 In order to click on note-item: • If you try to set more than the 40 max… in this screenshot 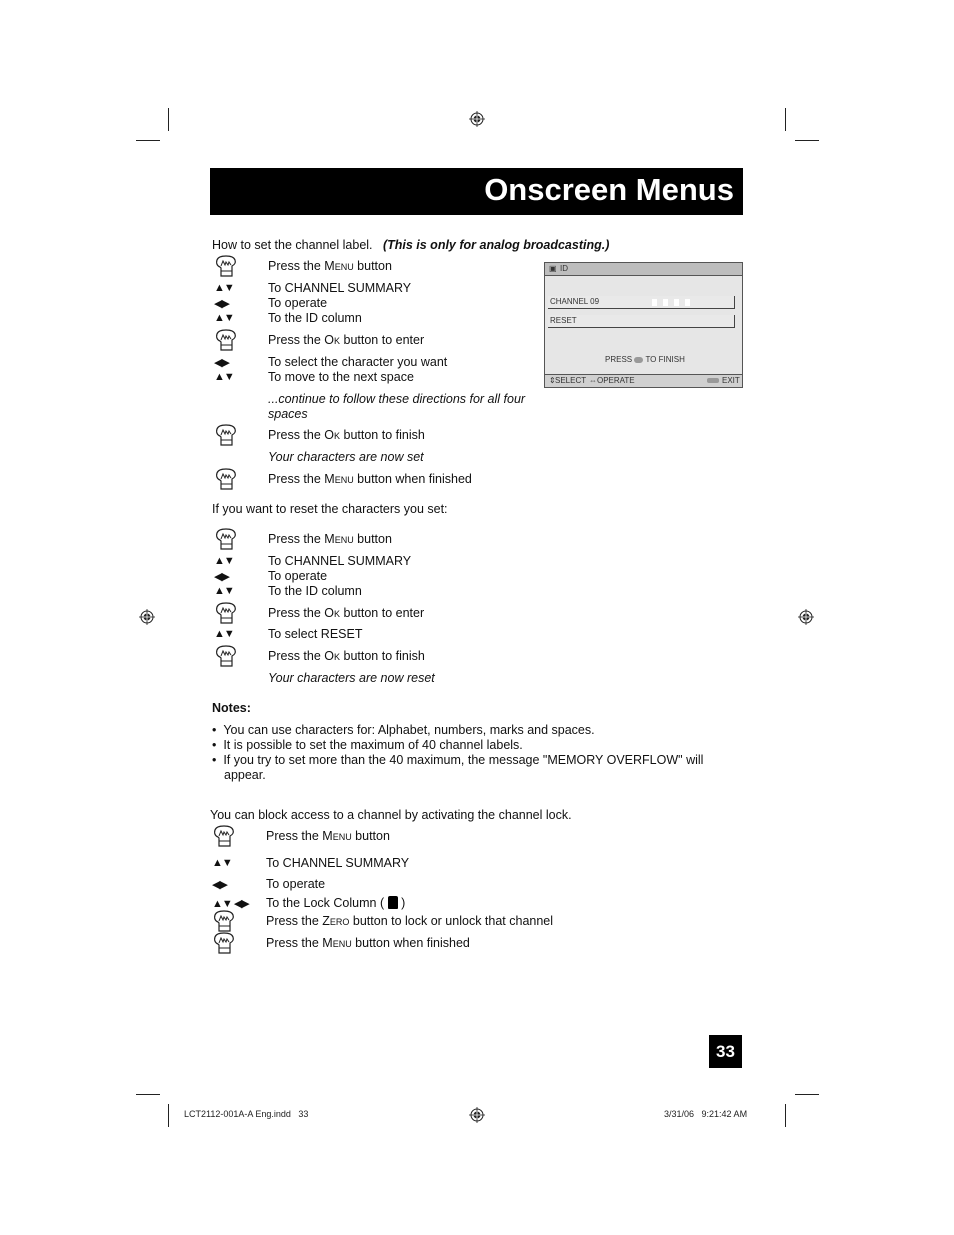, I will do `click(458, 760)`.